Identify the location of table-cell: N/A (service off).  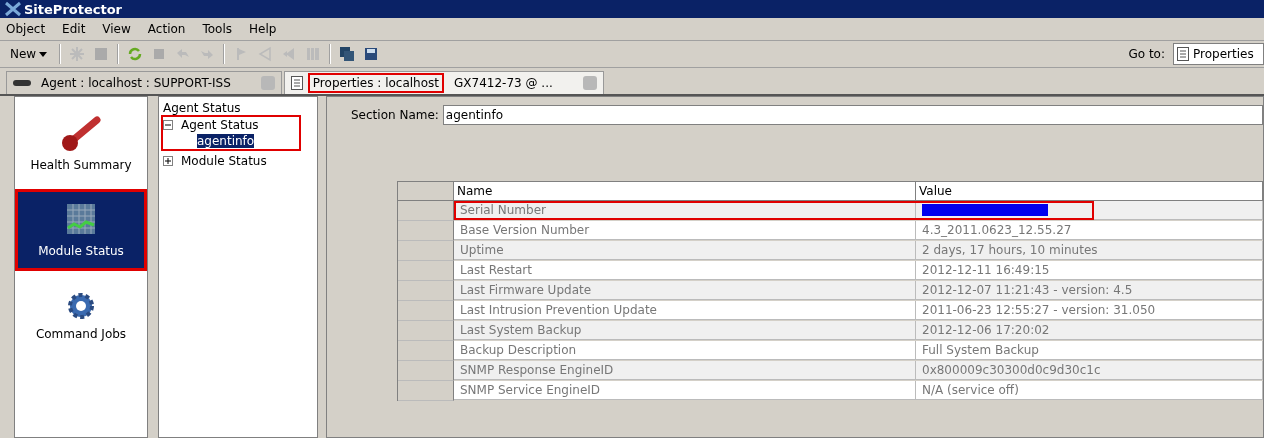
(1089, 390).